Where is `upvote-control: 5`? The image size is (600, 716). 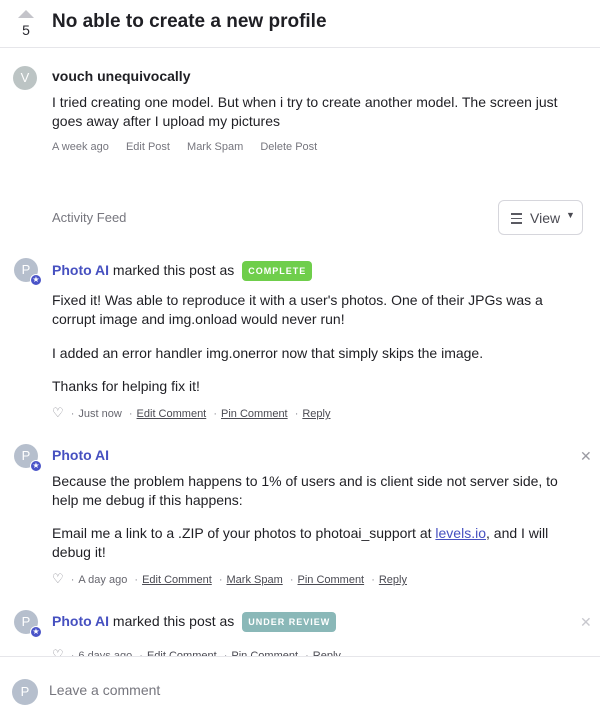
upvote-control: 5 is located at coordinates (26, 22).